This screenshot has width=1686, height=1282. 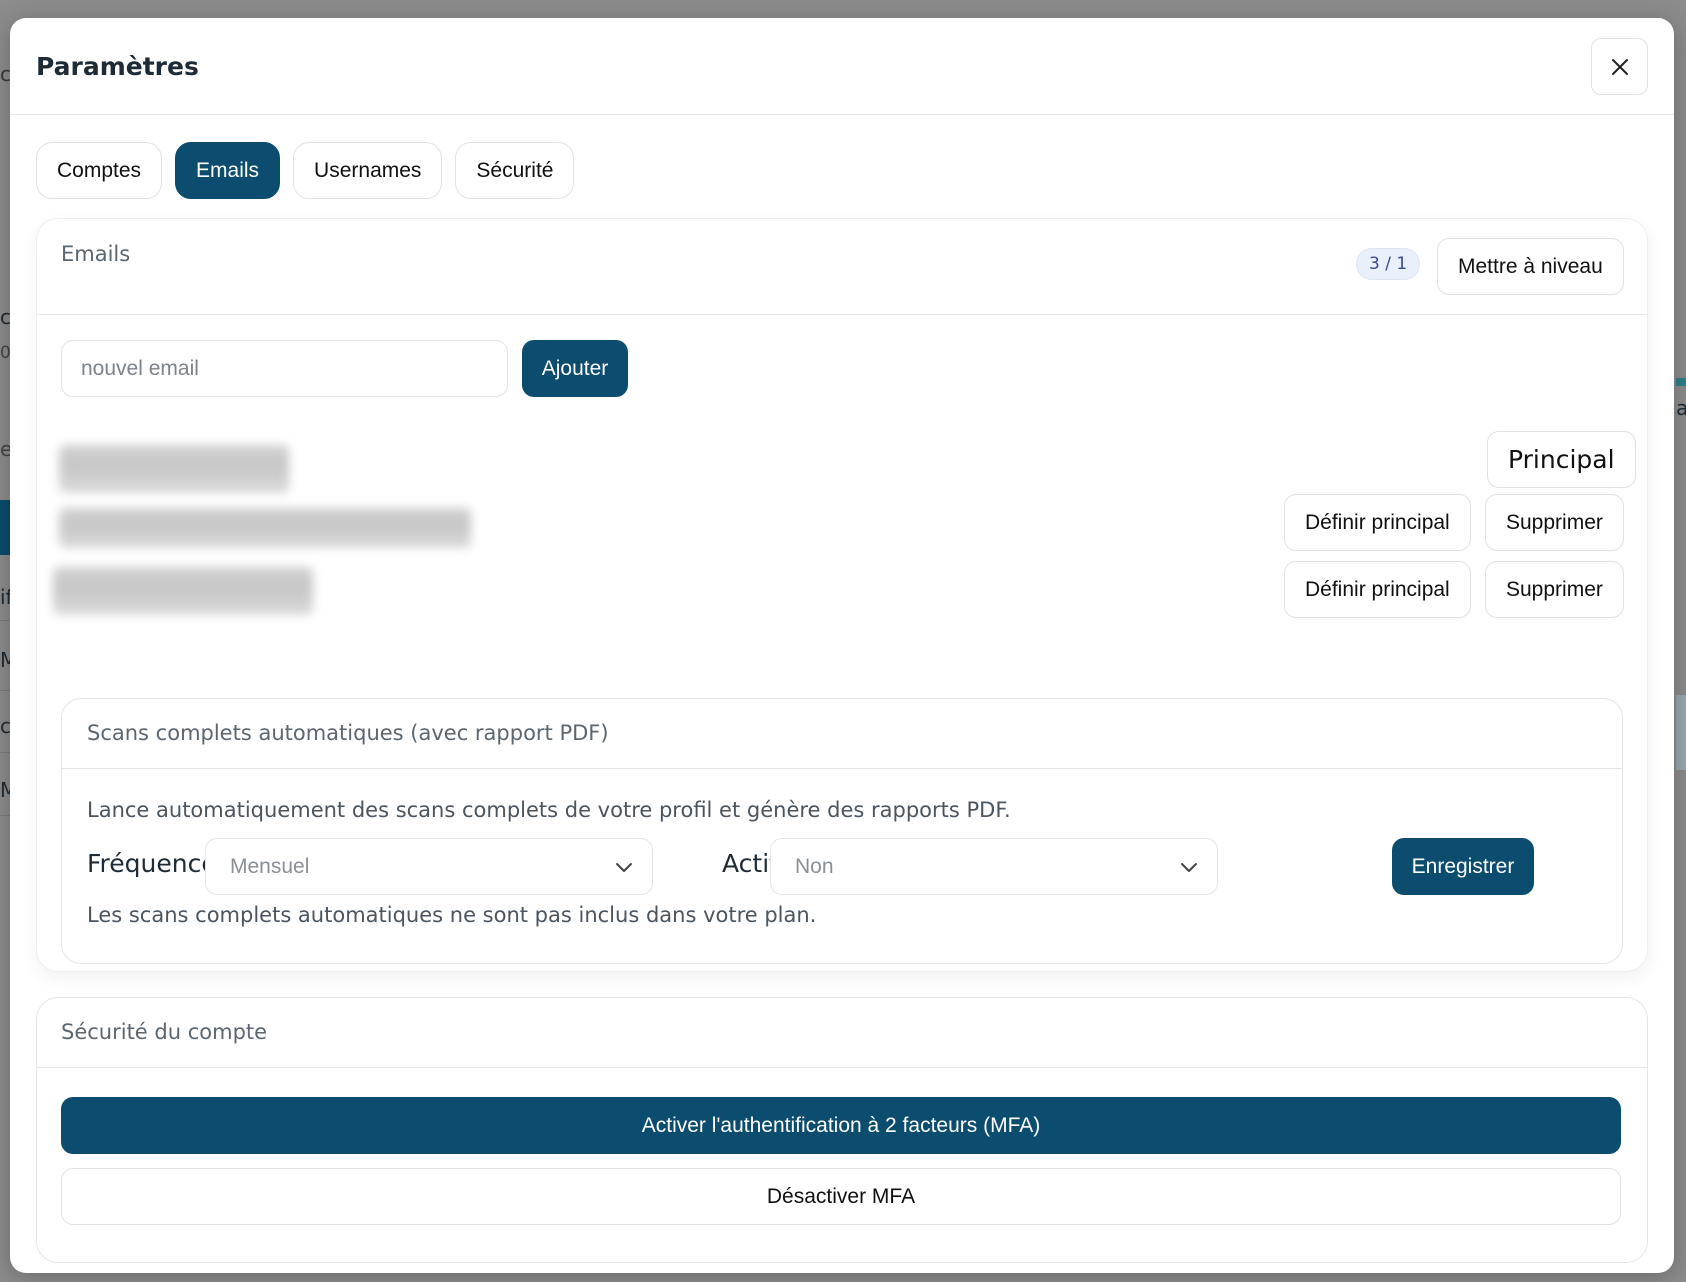 I want to click on new-email-input, so click(x=284, y=368).